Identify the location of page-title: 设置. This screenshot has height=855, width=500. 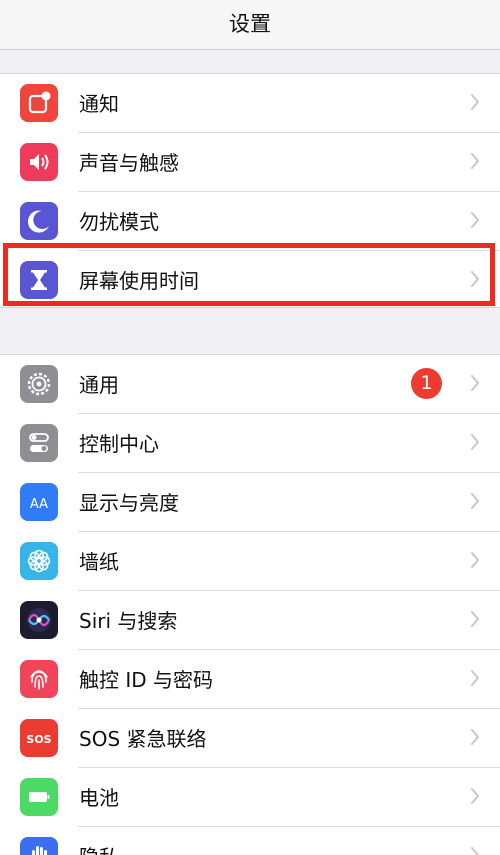
(250, 24).